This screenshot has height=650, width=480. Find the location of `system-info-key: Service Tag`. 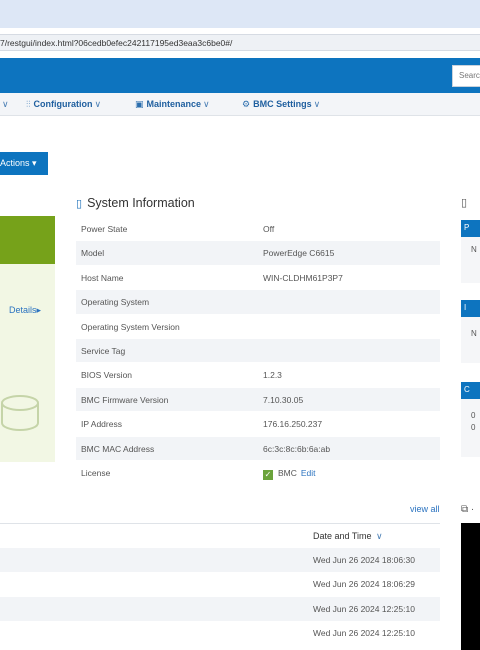

system-info-key: Service Tag is located at coordinates (103, 351).